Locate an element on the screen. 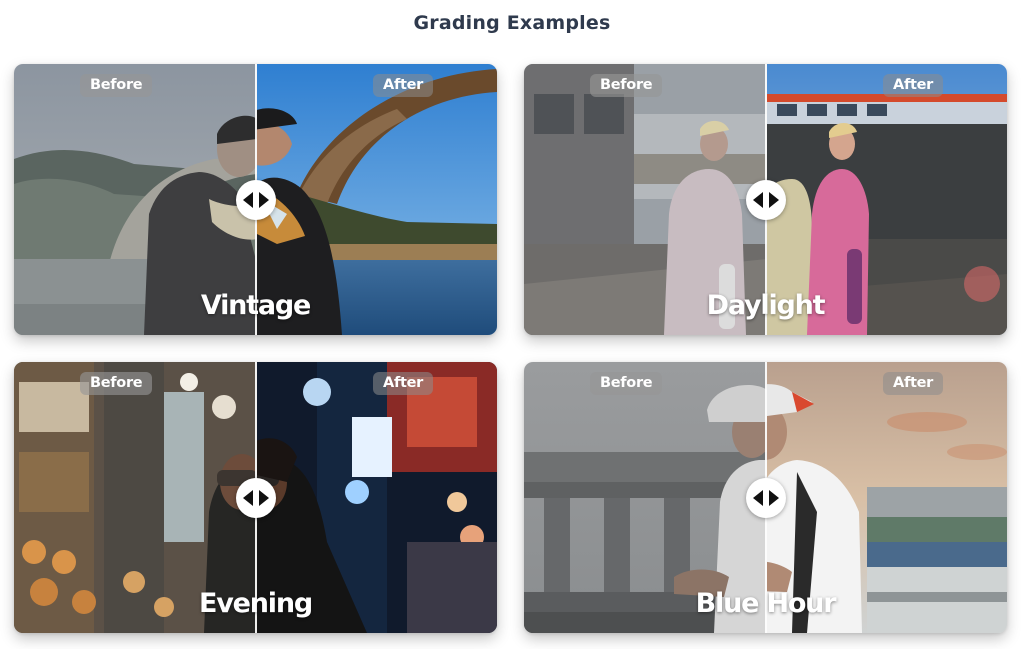  grade-label: Evening is located at coordinates (256, 603).